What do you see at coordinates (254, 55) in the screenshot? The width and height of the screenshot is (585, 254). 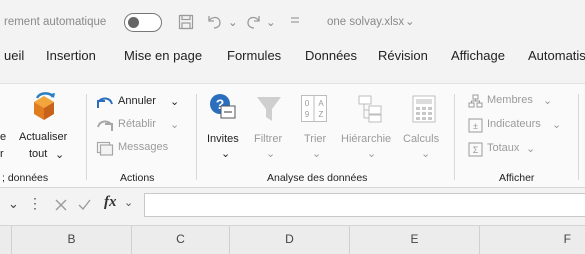 I see `tab-formules: Formules` at bounding box center [254, 55].